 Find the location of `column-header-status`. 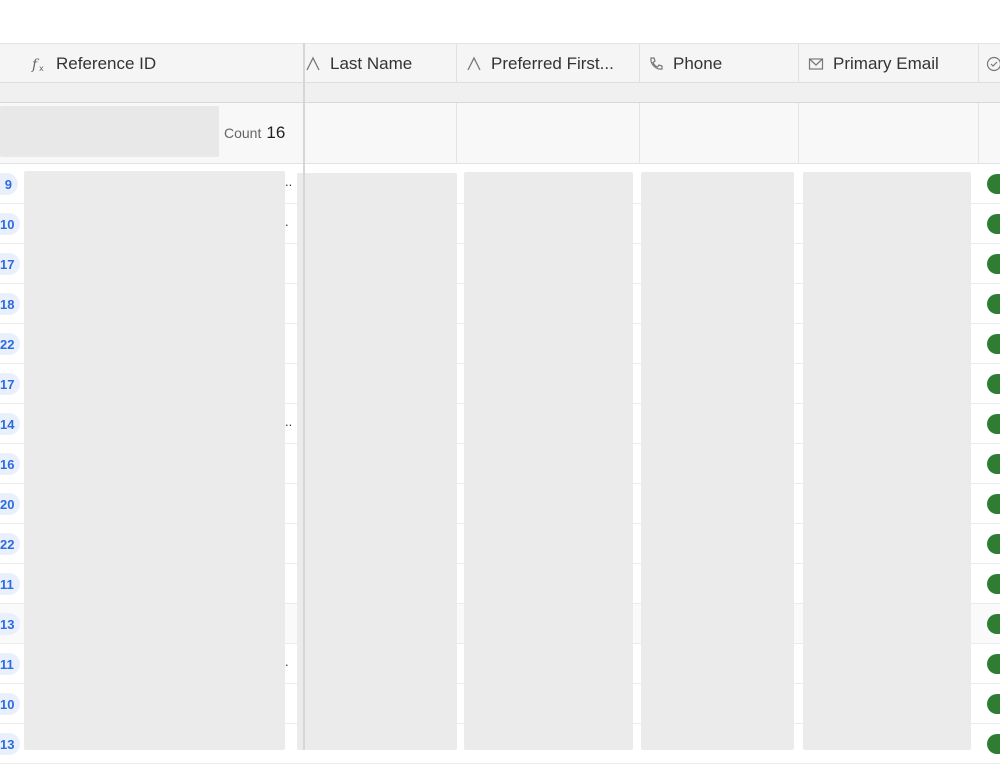

column-header-status is located at coordinates (989, 63).